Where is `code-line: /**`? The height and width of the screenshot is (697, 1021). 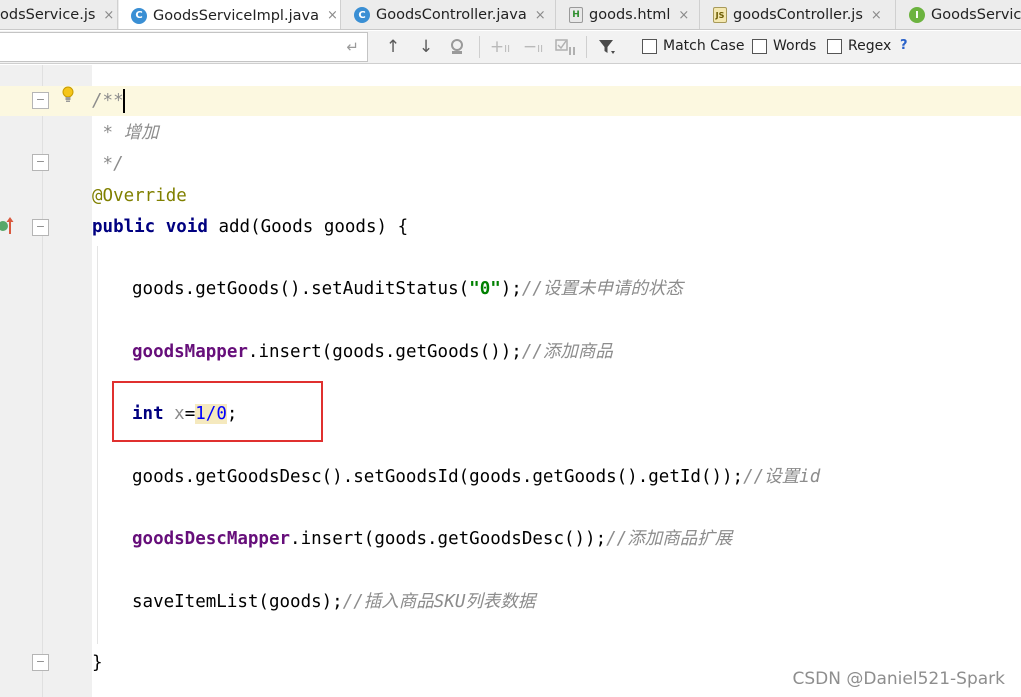 code-line: /** is located at coordinates (510, 101).